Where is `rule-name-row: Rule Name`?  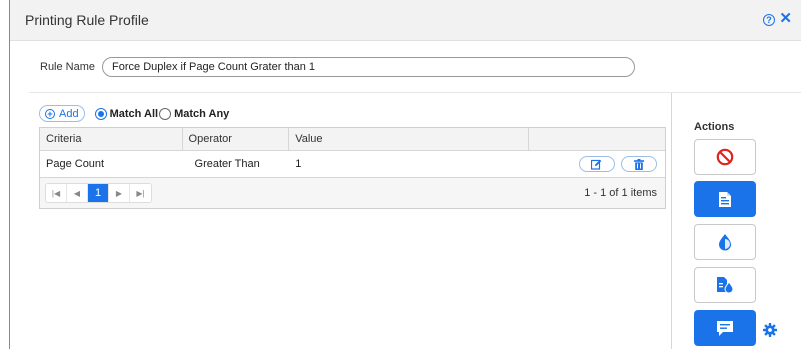
rule-name-row: Rule Name is located at coordinates (338, 67).